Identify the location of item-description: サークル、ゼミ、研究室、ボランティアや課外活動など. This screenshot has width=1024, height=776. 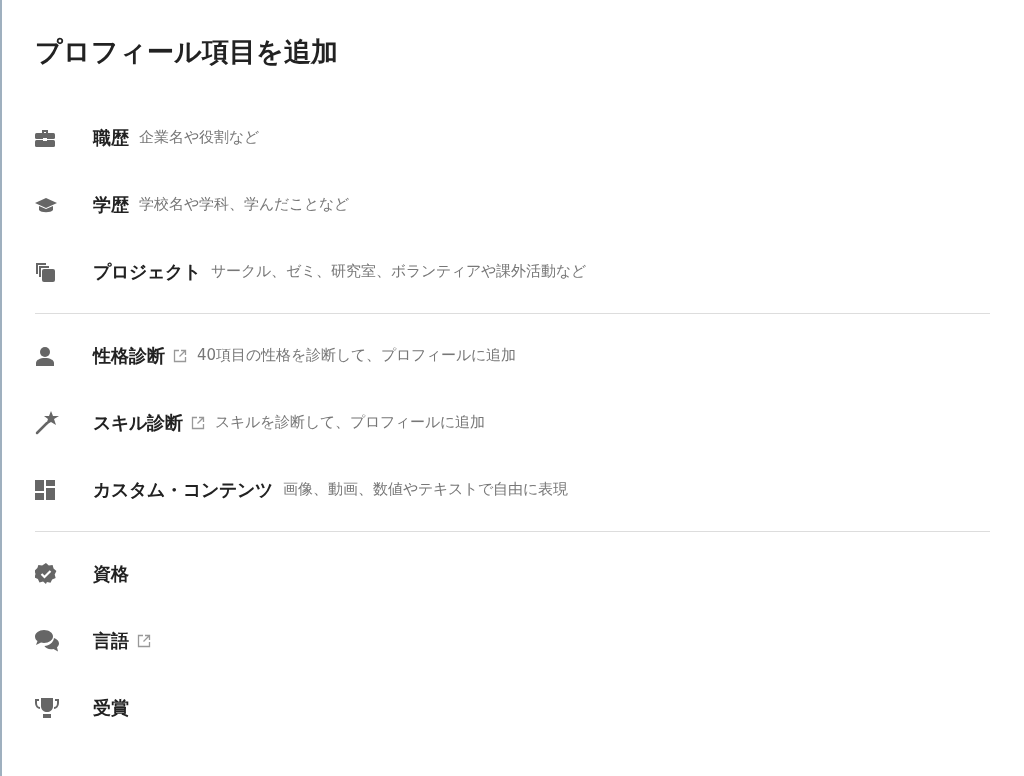
(398, 271).